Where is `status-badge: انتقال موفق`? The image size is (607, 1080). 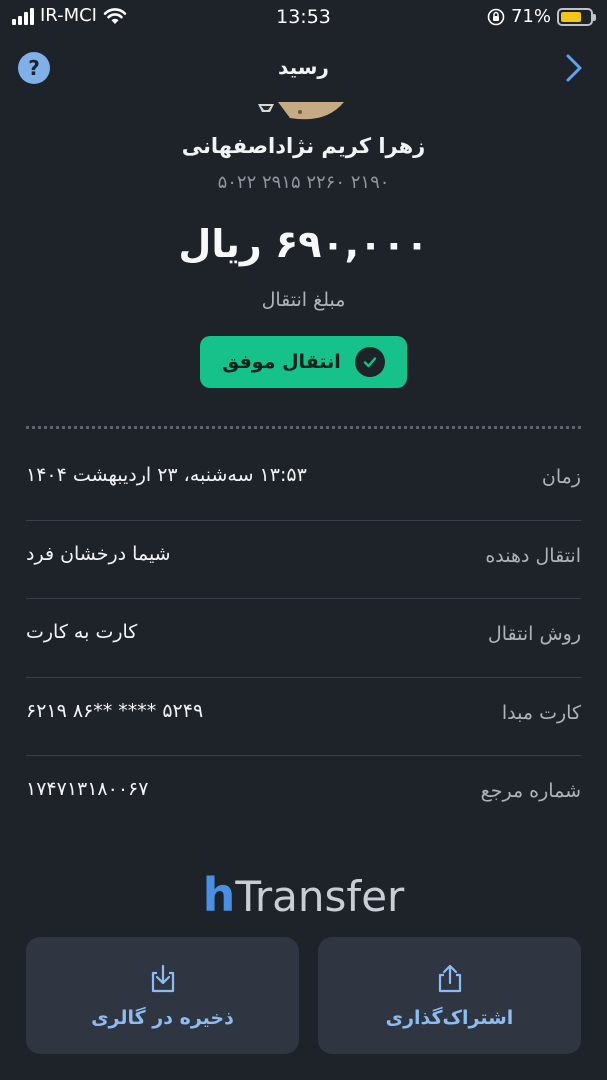
status-badge: انتقال موفق is located at coordinates (303, 362).